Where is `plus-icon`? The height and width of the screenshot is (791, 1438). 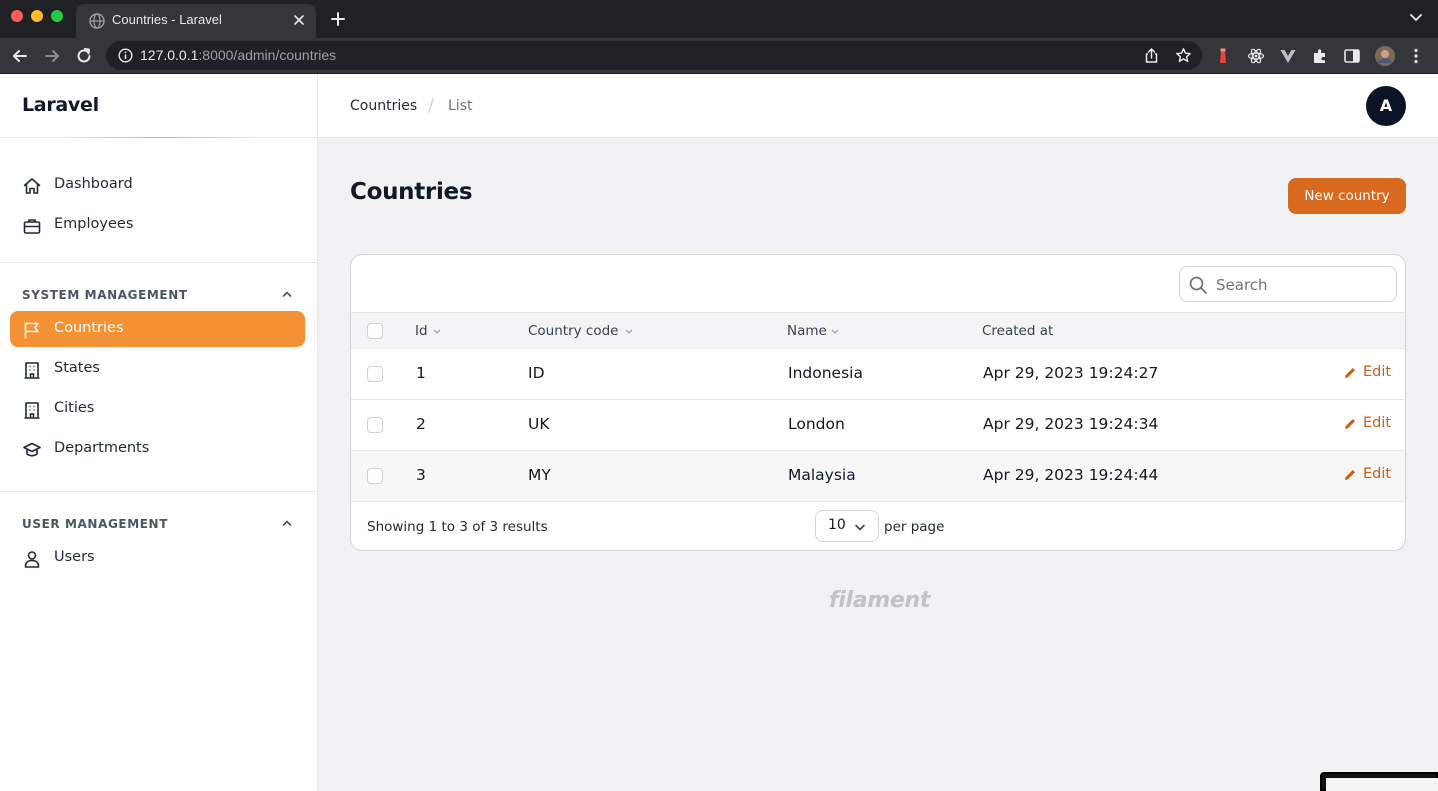
plus-icon is located at coordinates (338, 19).